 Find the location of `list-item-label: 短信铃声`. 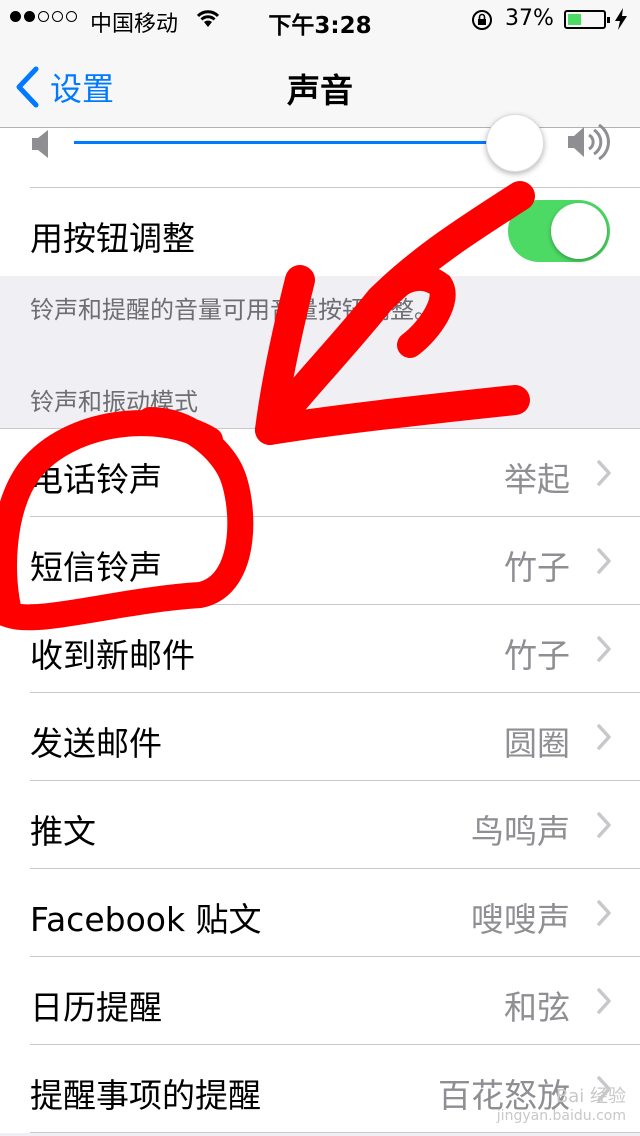

list-item-label: 短信铃声 is located at coordinates (96, 567).